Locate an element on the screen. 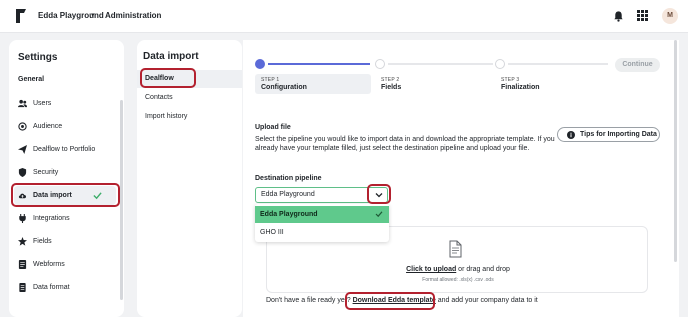 The image size is (688, 317). download-template-link: Download Edda template is located at coordinates (394, 300).